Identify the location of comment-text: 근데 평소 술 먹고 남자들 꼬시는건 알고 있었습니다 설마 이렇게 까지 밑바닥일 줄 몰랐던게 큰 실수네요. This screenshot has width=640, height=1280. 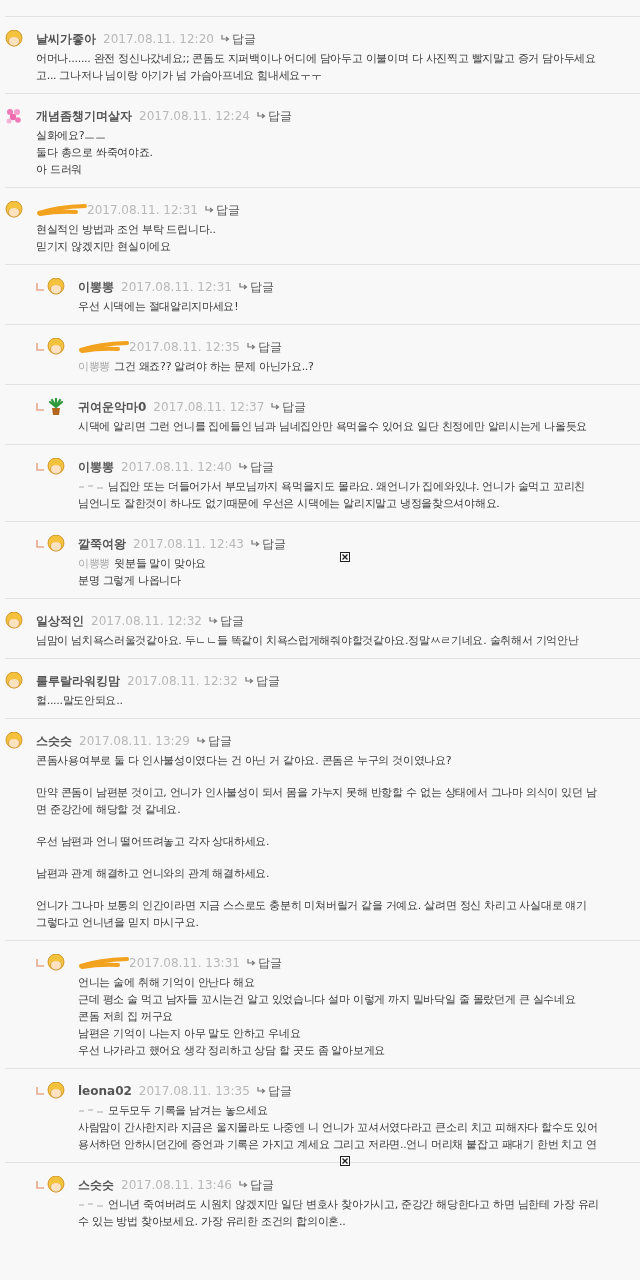
(327, 1000).